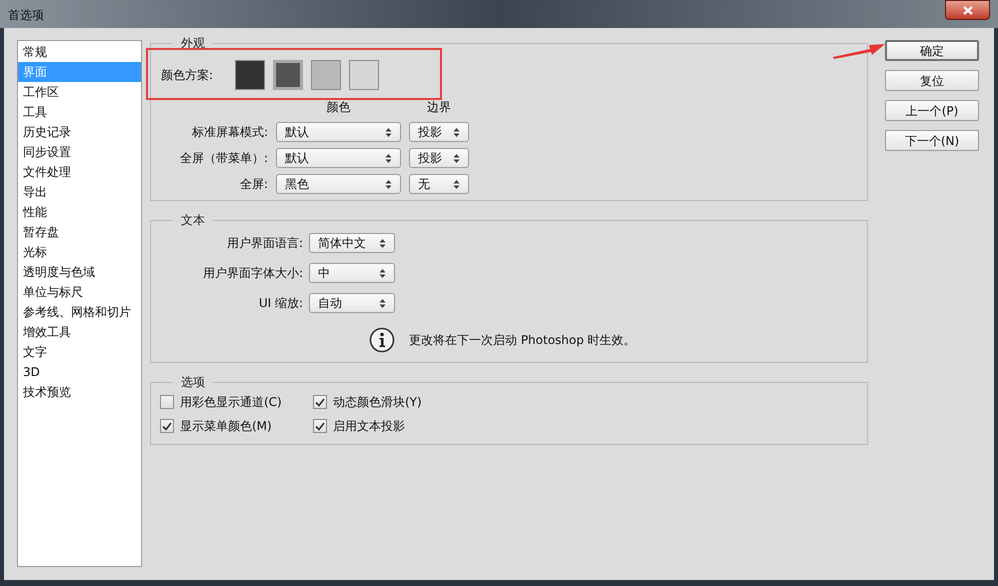 Image resolution: width=998 pixels, height=586 pixels. Describe the element at coordinates (193, 220) in the screenshot. I see `section-title: 文本` at that location.